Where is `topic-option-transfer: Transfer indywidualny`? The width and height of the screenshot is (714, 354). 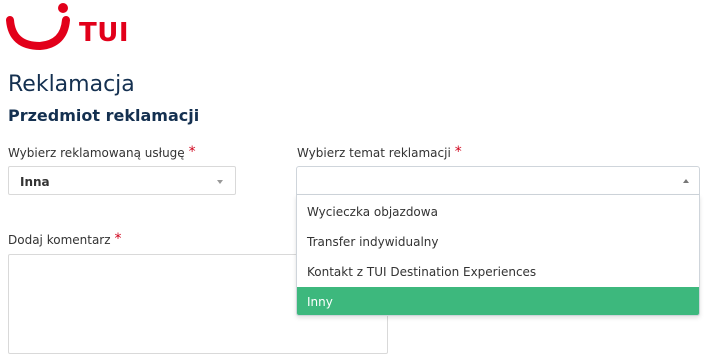
topic-option-transfer: Transfer indywidualny is located at coordinates (498, 242).